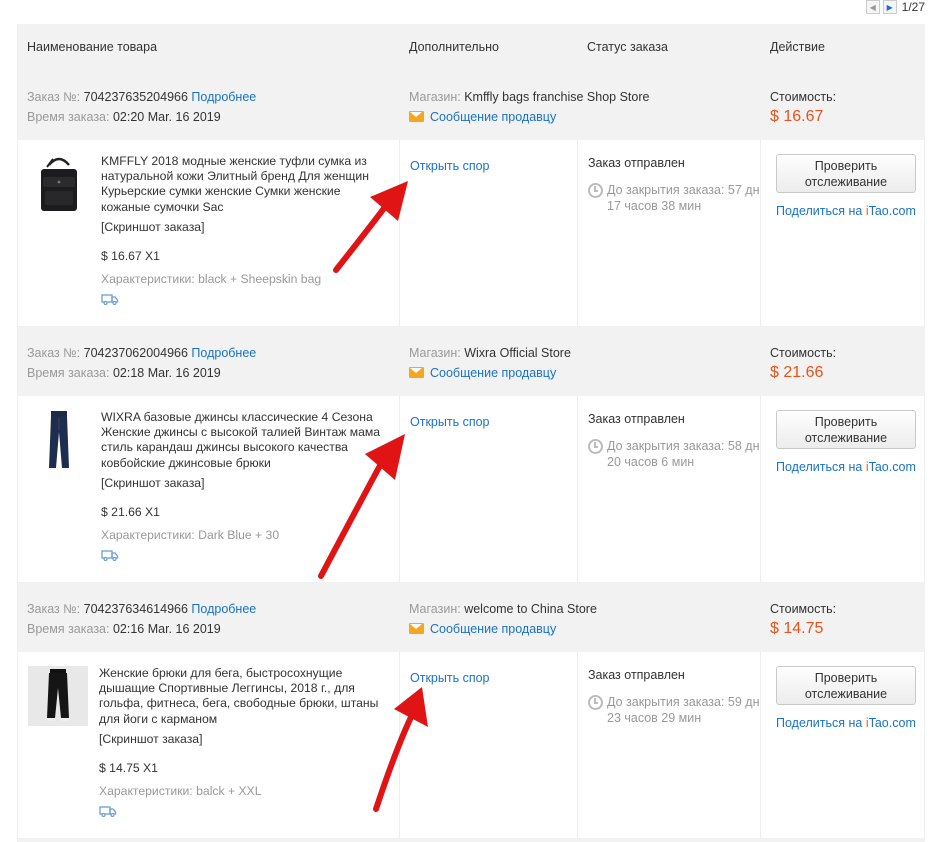 The image size is (945, 842). What do you see at coordinates (130, 256) in the screenshot?
I see `product-qty: $ 16.67 X1` at bounding box center [130, 256].